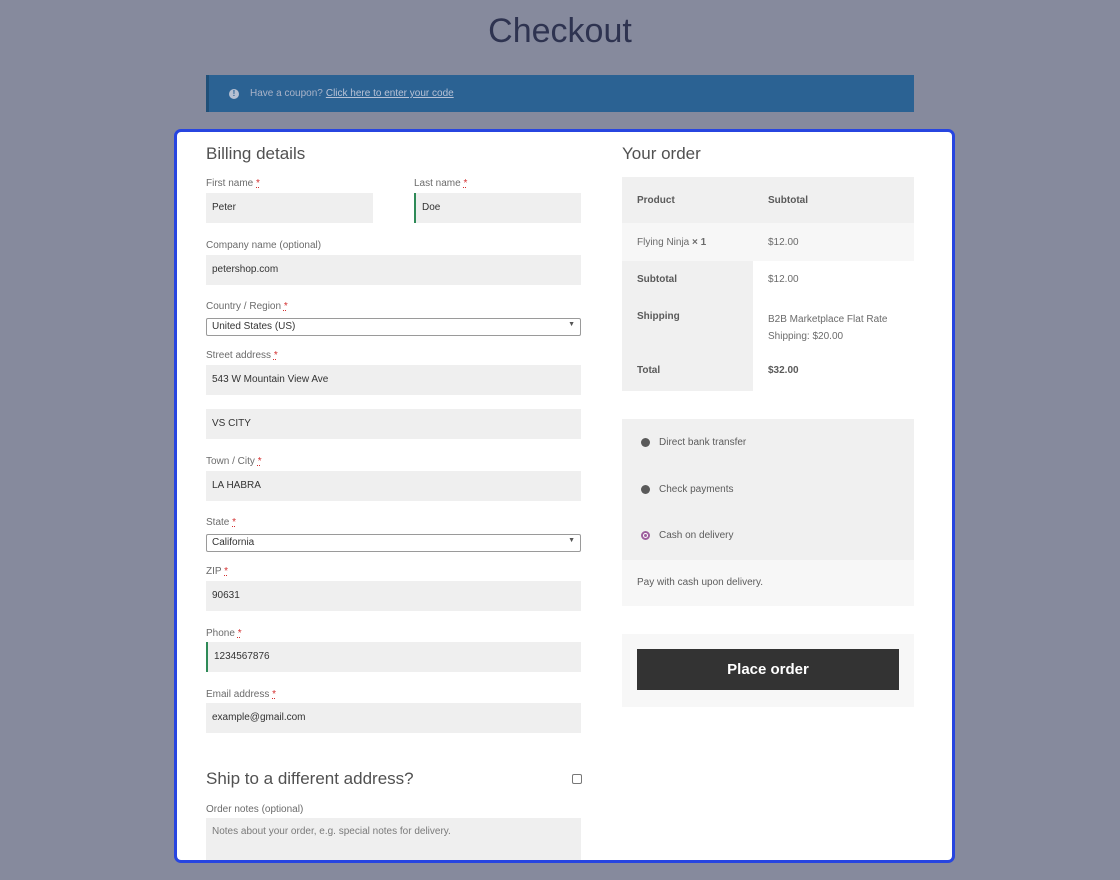 The height and width of the screenshot is (880, 1120). Describe the element at coordinates (560, 31) in the screenshot. I see `page-title: Checkout` at that location.